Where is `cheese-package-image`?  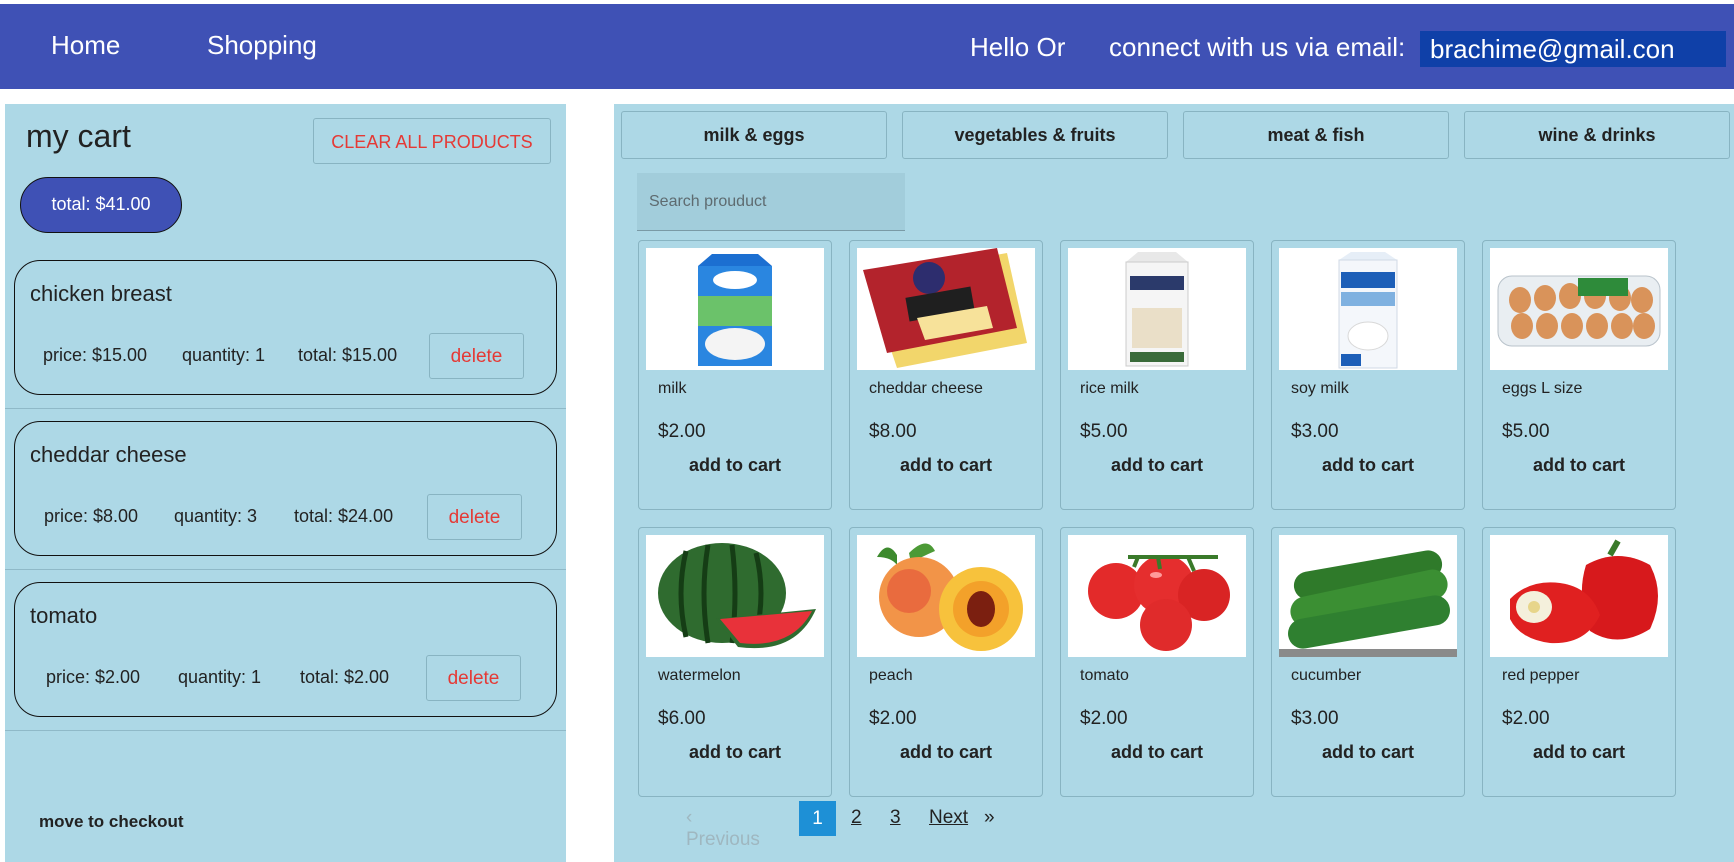 cheese-package-image is located at coordinates (946, 309).